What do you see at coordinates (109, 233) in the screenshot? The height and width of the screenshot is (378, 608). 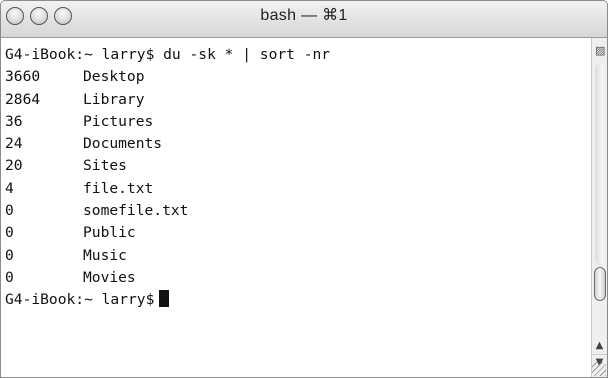 I see `entry-name: Public` at bounding box center [109, 233].